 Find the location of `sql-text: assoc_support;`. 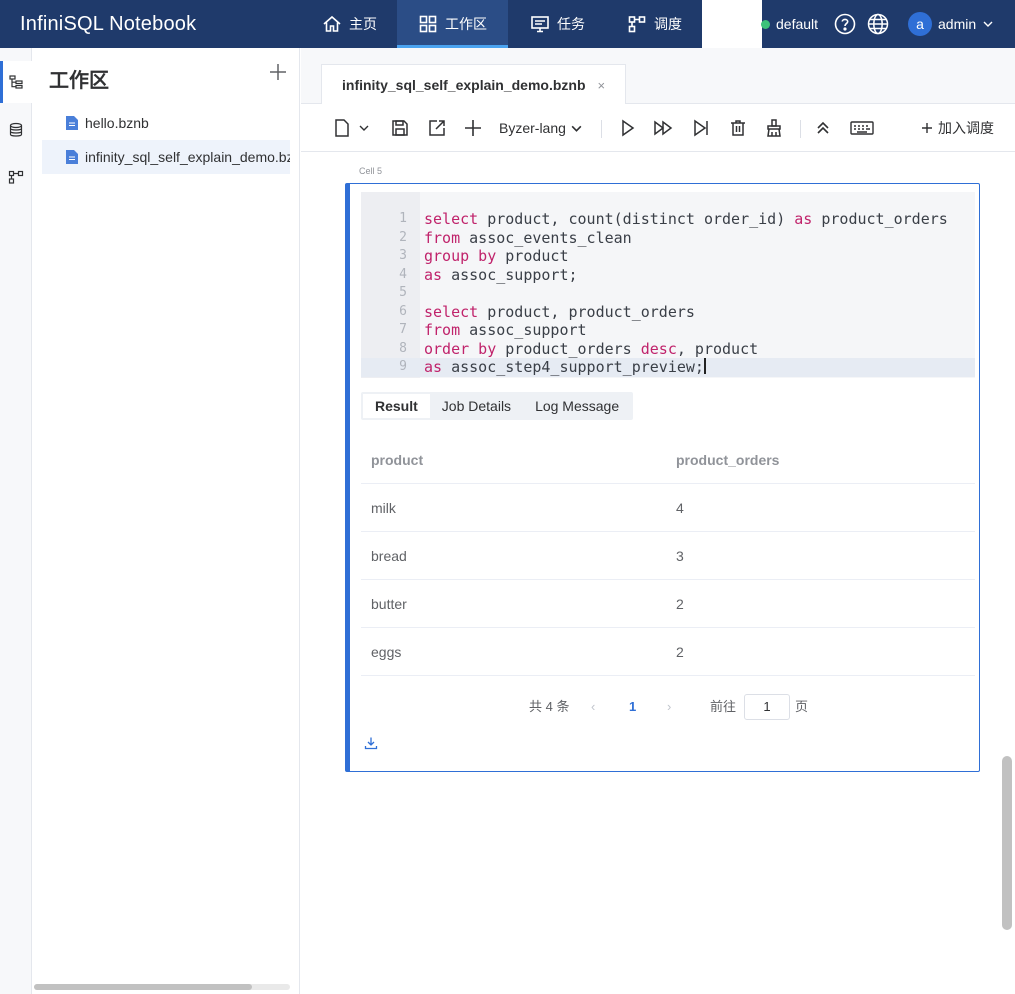

sql-text: assoc_support; is located at coordinates (510, 274).